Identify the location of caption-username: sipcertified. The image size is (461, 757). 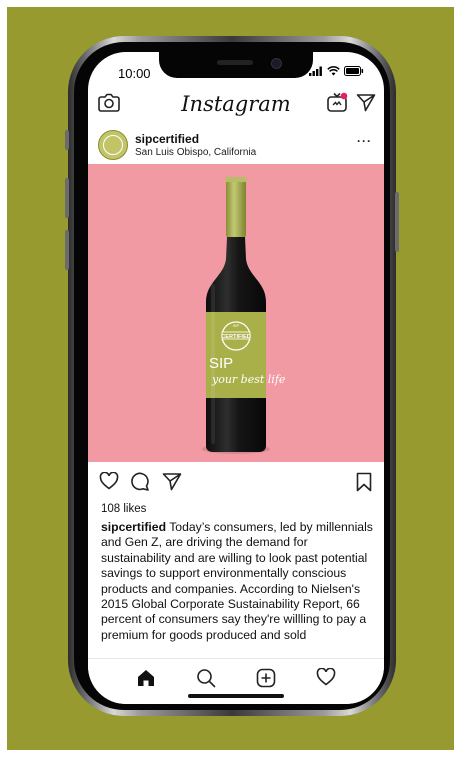
(133, 527).